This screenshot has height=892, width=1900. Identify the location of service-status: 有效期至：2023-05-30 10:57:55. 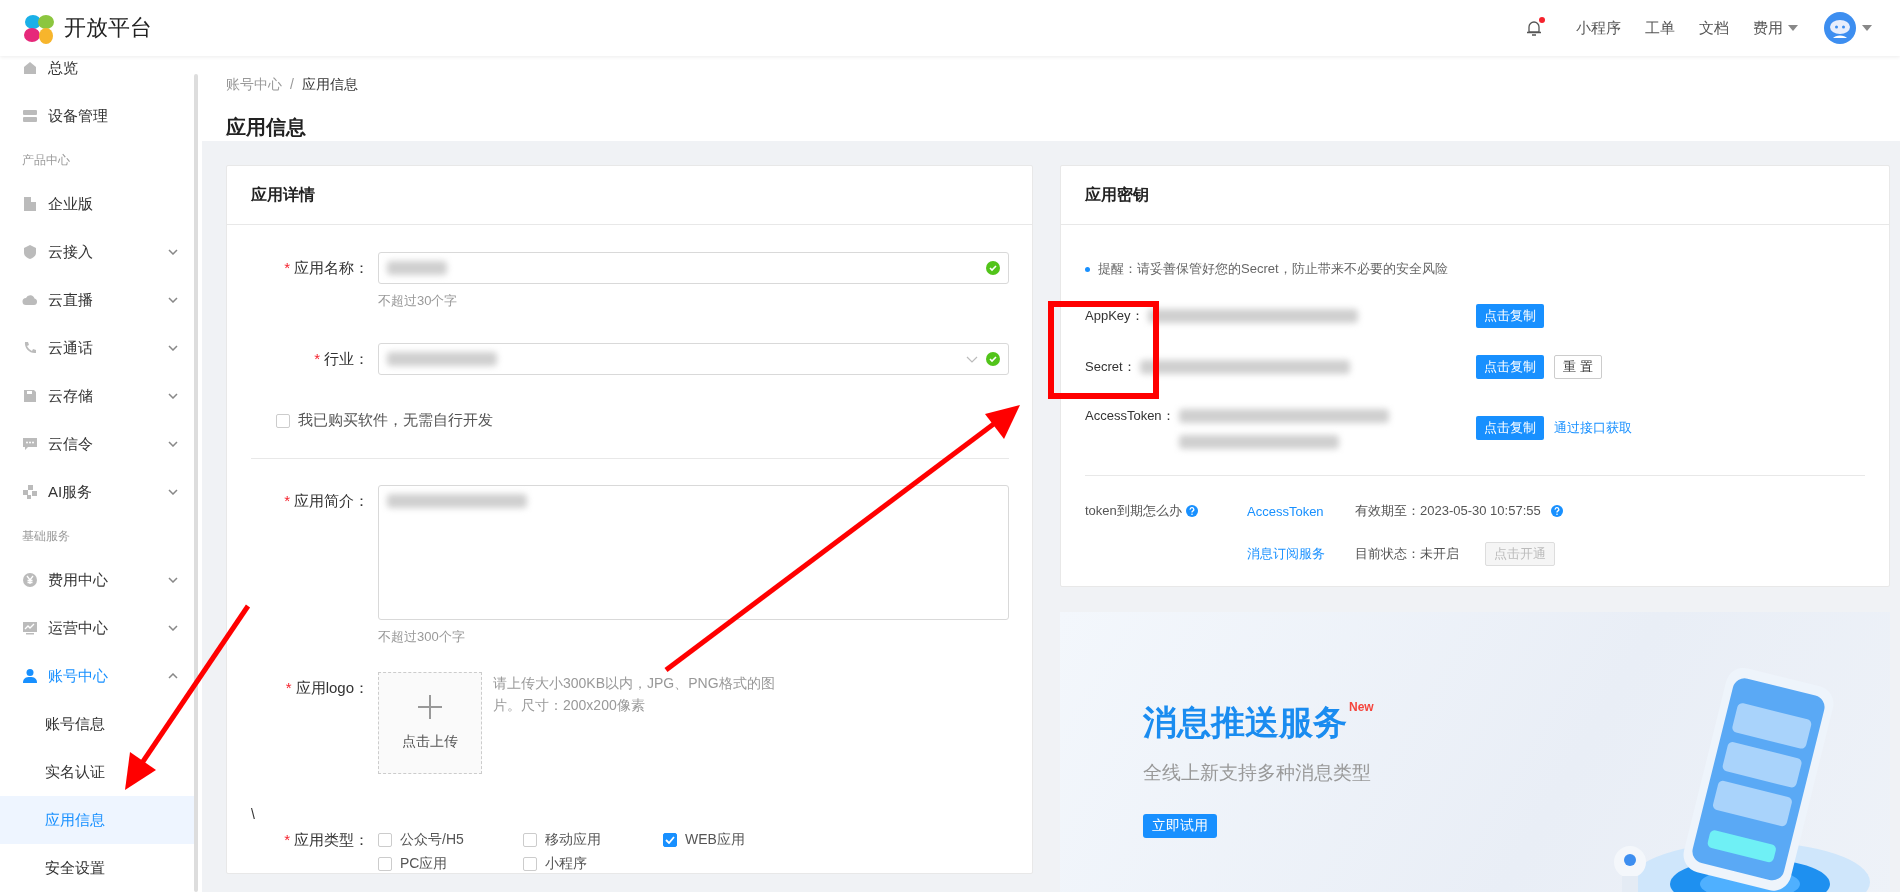
(1448, 511).